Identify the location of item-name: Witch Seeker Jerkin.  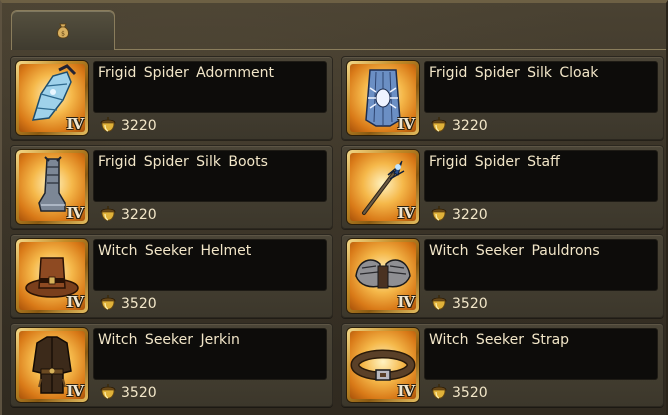
(169, 340).